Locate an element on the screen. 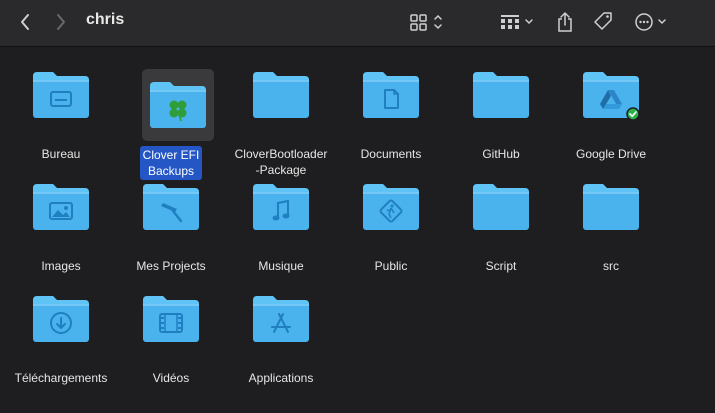 The height and width of the screenshot is (413, 715). folder-item: GitHub is located at coordinates (501, 109).